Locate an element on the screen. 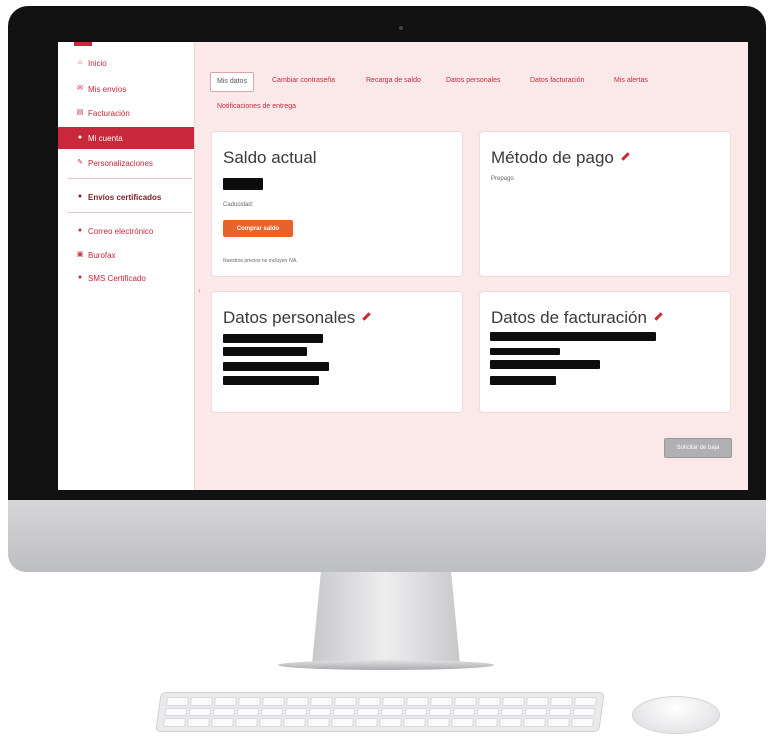 Image resolution: width=772 pixels, height=740 pixels. tab-mis-alertas: Mis alertas is located at coordinates (631, 81).